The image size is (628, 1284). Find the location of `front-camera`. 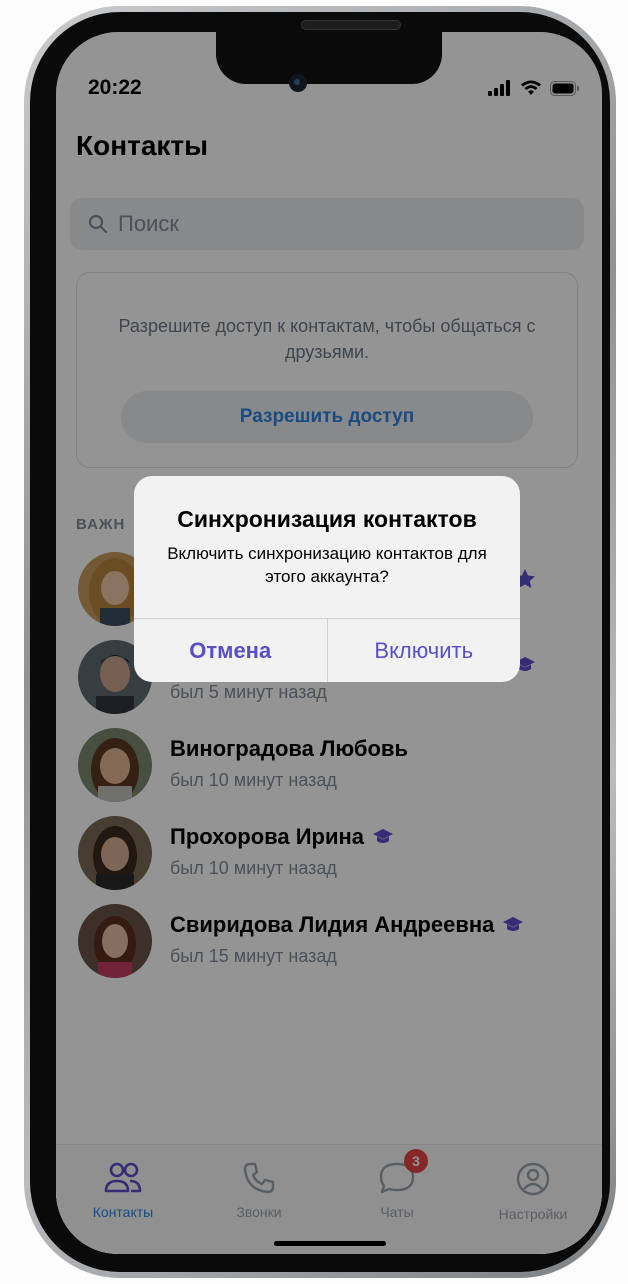

front-camera is located at coordinates (298, 83).